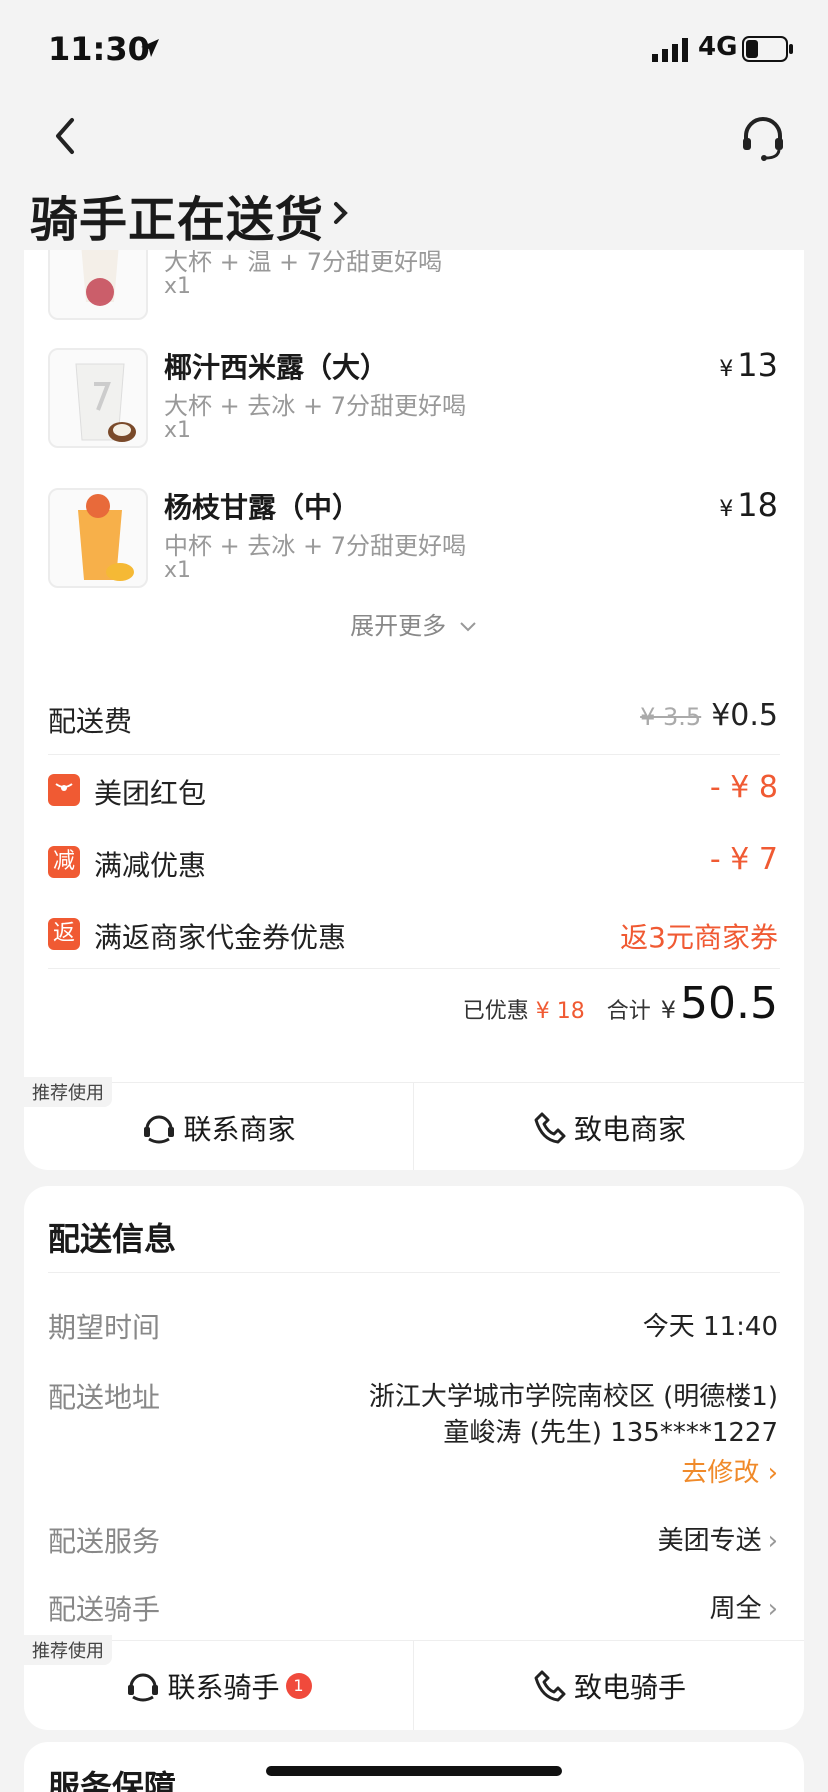  What do you see at coordinates (609, 1126) in the screenshot?
I see `call-merchant-button: 致电商家` at bounding box center [609, 1126].